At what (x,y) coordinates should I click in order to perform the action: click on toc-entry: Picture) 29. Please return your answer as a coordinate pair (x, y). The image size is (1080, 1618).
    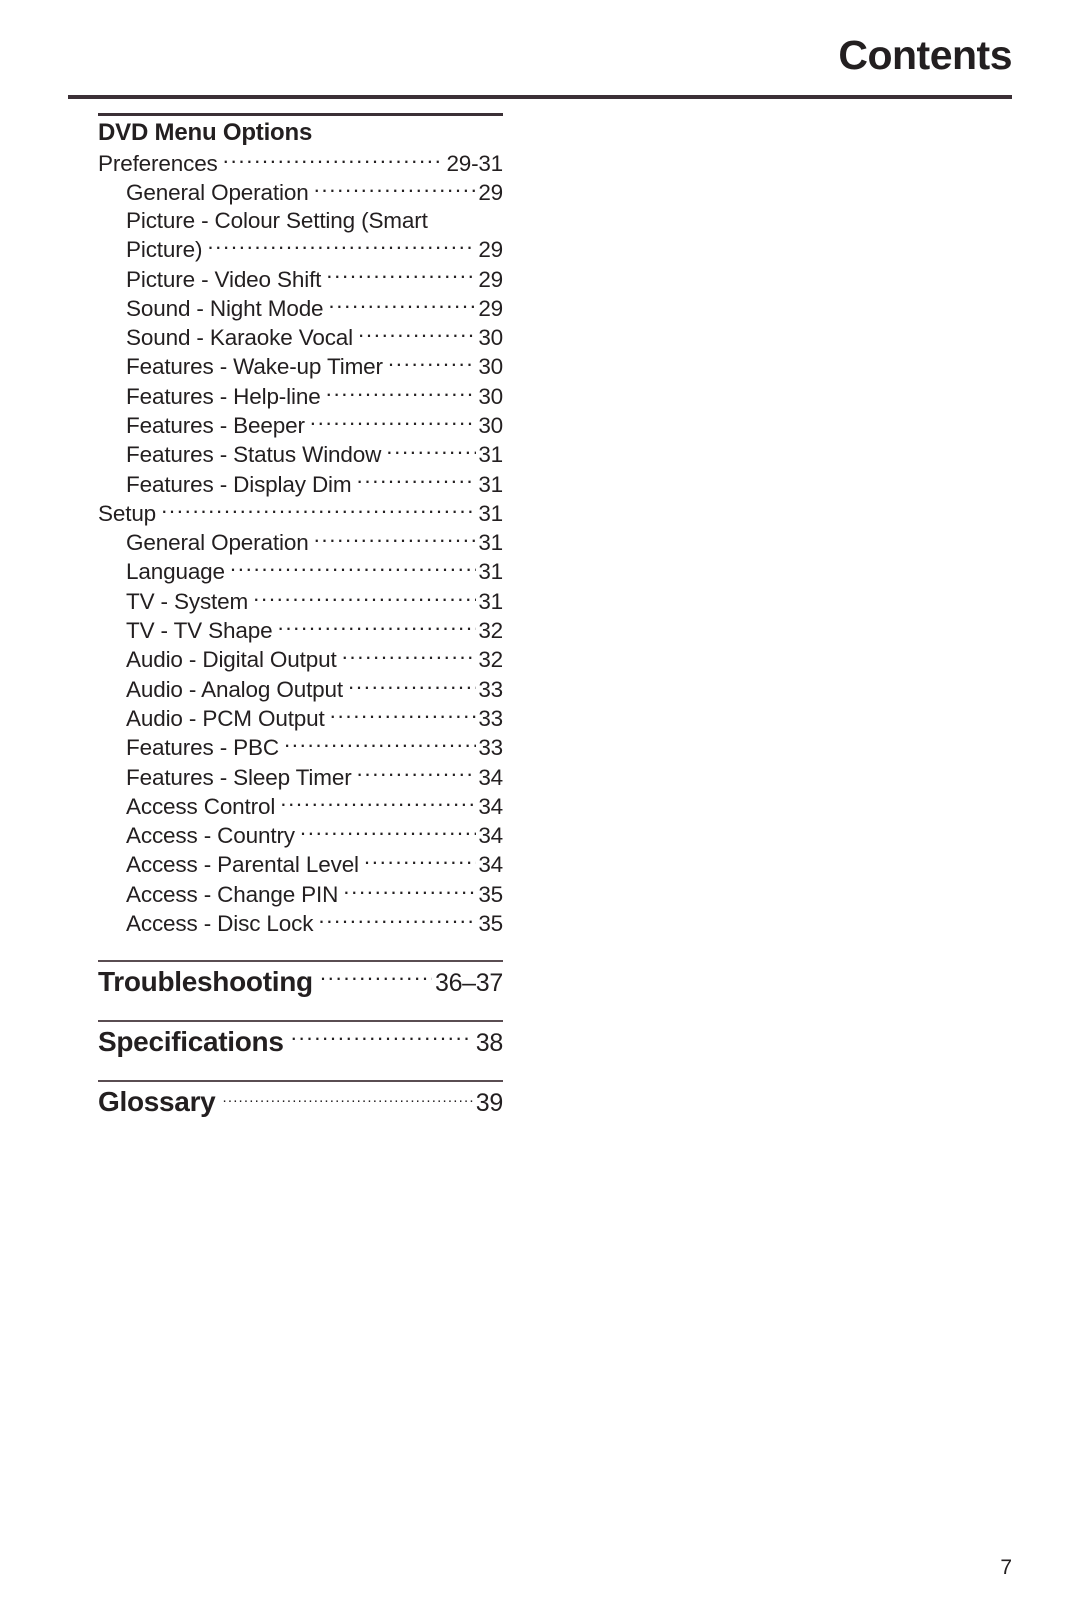
    Looking at the image, I should click on (300, 249).